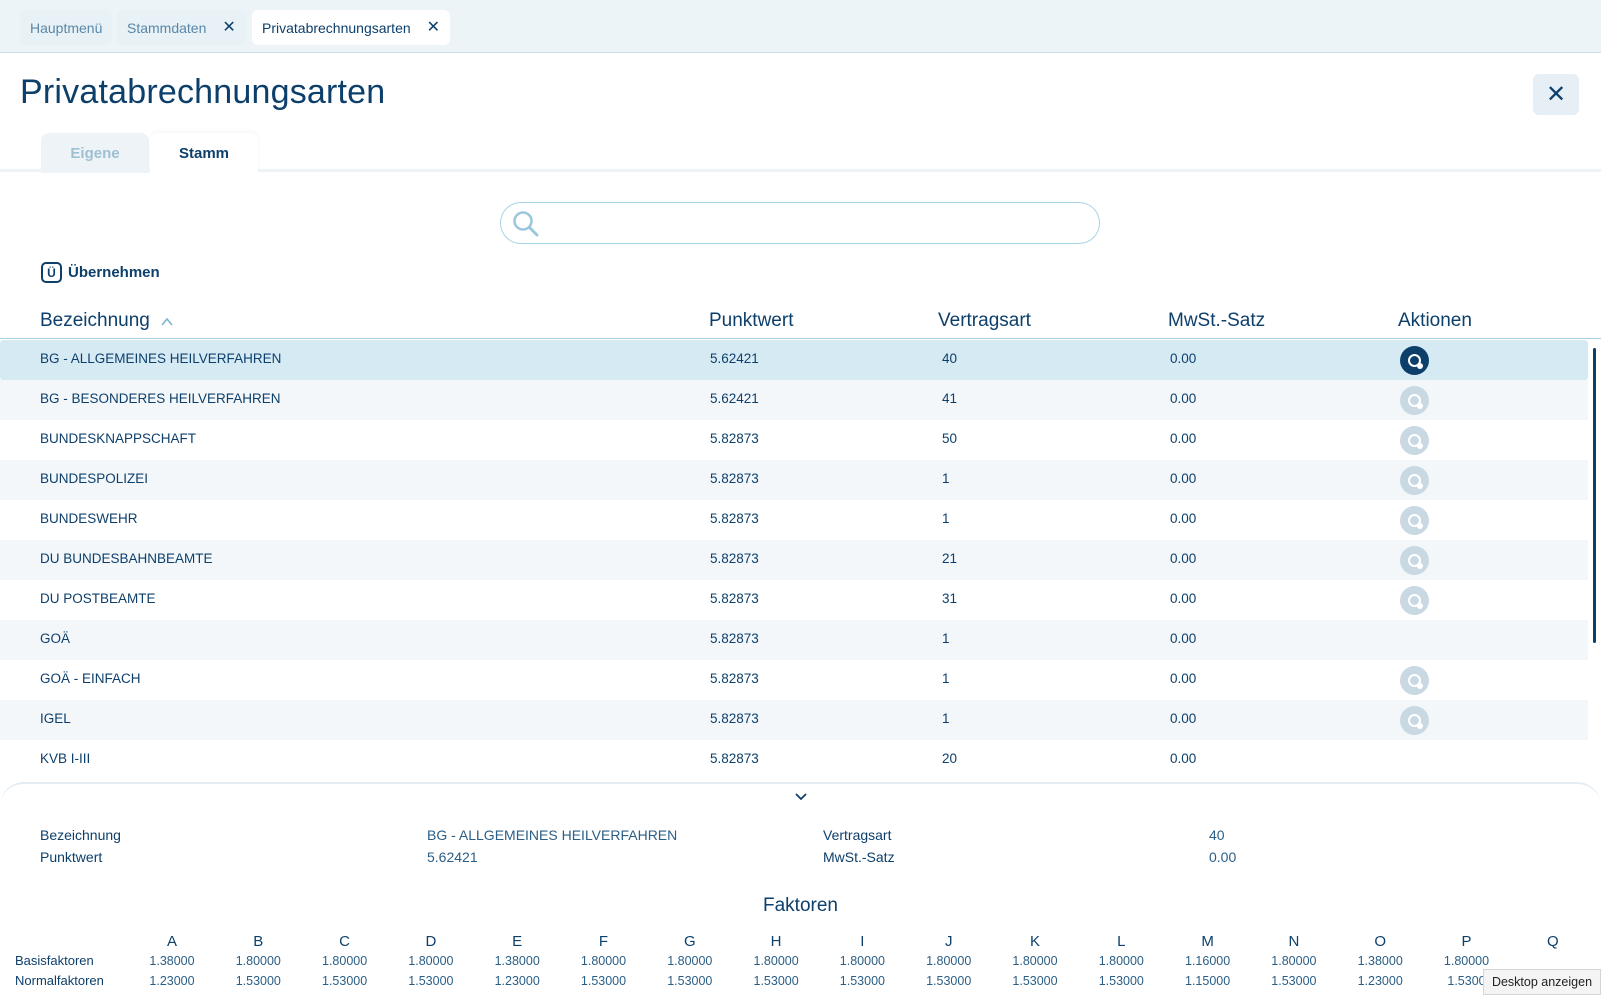 This screenshot has width=1601, height=1000. I want to click on faktoren-column-header: F, so click(603, 941).